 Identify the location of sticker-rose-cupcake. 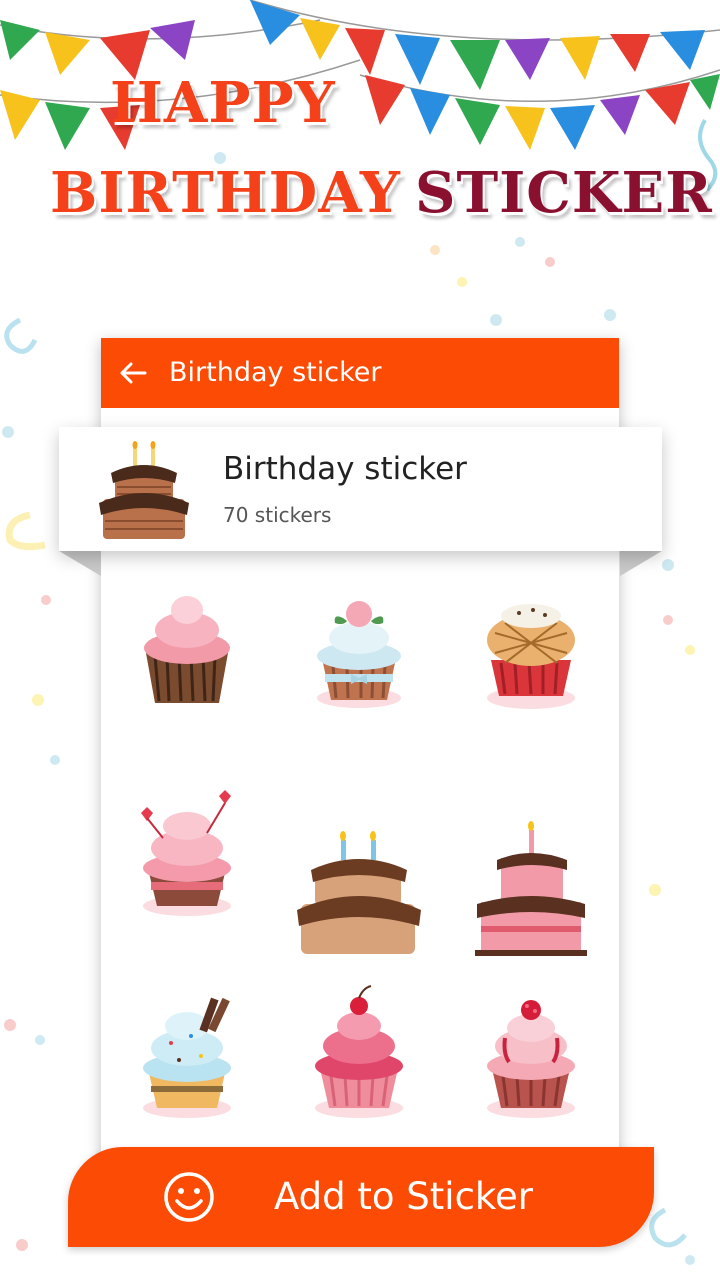
(359, 678).